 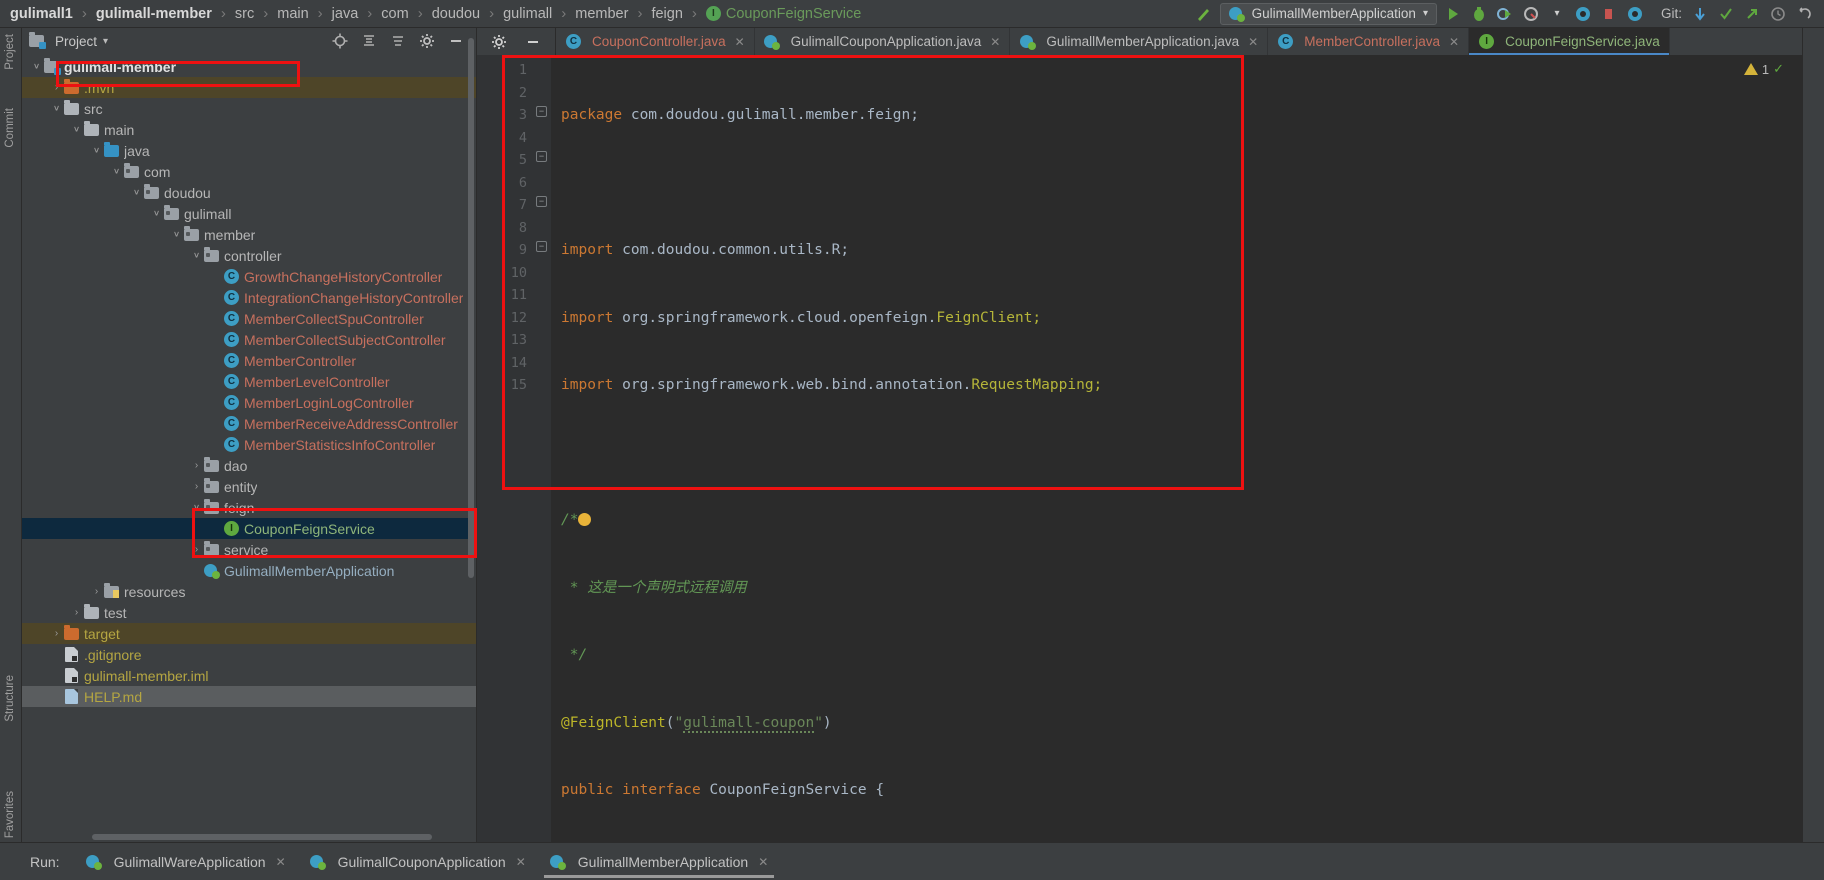 What do you see at coordinates (249, 444) in the screenshot?
I see `tree-node-memberstatisticsinfocontroller: C MemberStatisticsInfoController` at bounding box center [249, 444].